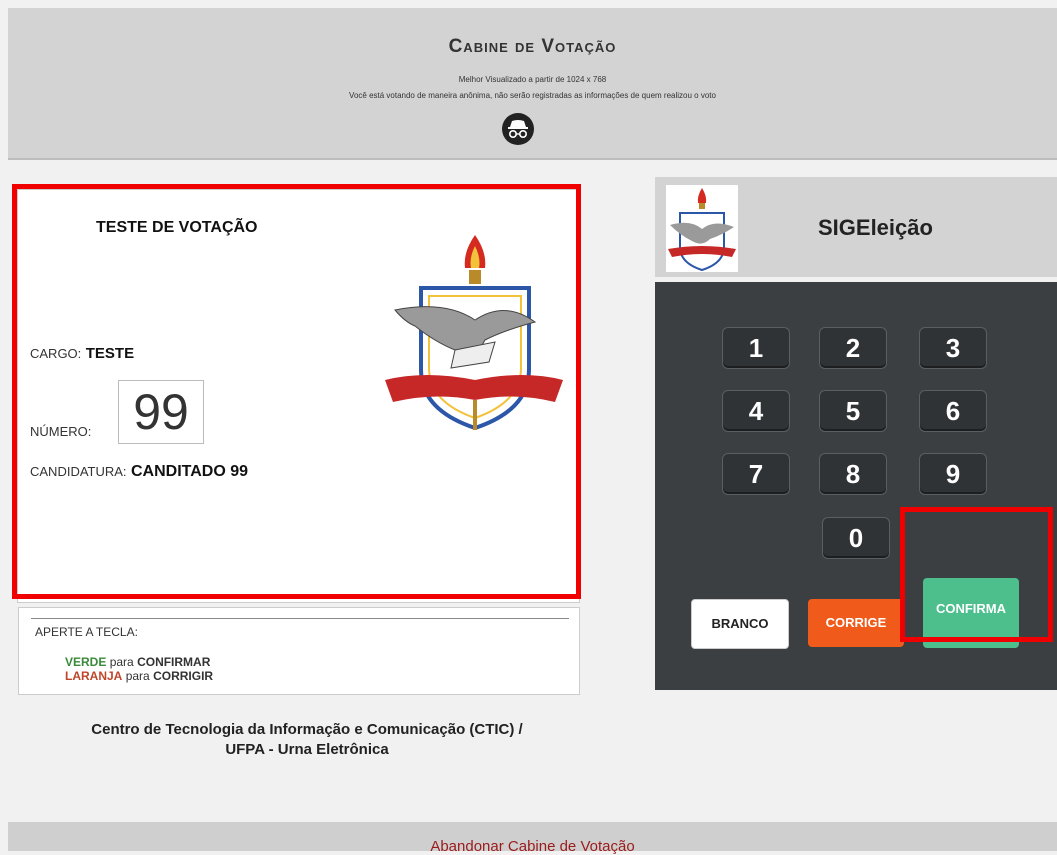  I want to click on instruction-correct: LARANJA para CORRIGIR, so click(139, 676).